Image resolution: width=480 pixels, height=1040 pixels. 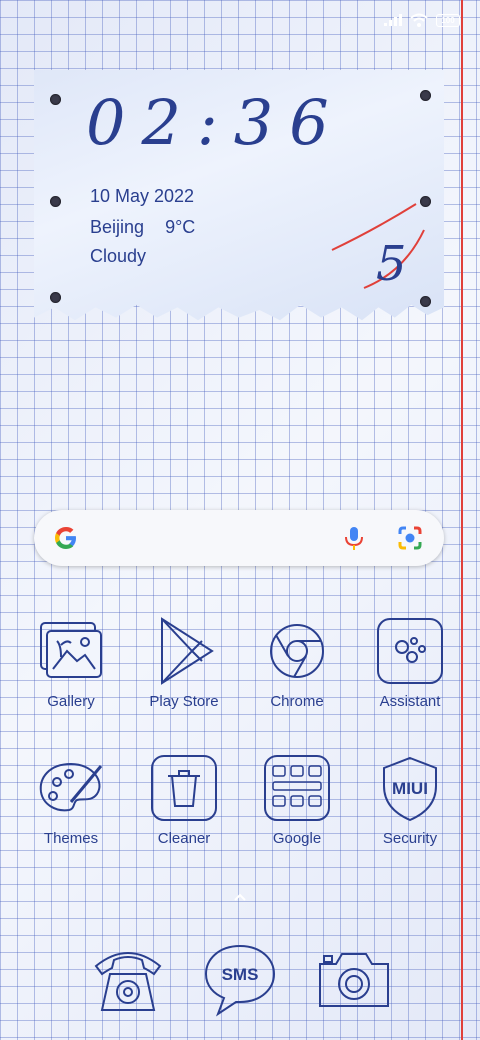 What do you see at coordinates (410, 651) in the screenshot?
I see `assistant-icon` at bounding box center [410, 651].